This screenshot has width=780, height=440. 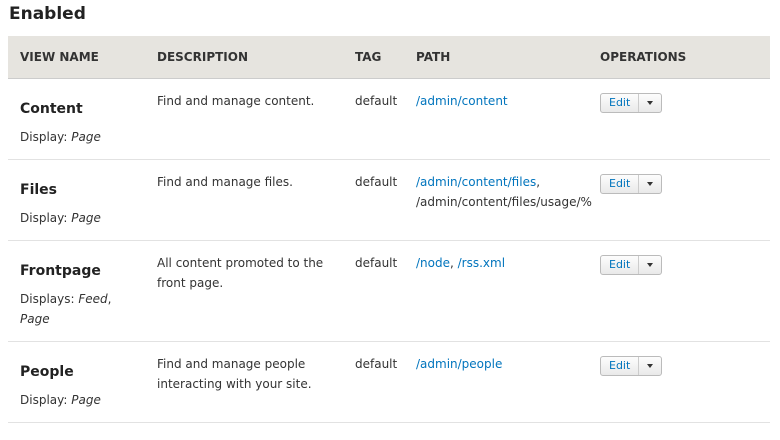 What do you see at coordinates (76, 119) in the screenshot?
I see `view-name-cell: Content Display: Page` at bounding box center [76, 119].